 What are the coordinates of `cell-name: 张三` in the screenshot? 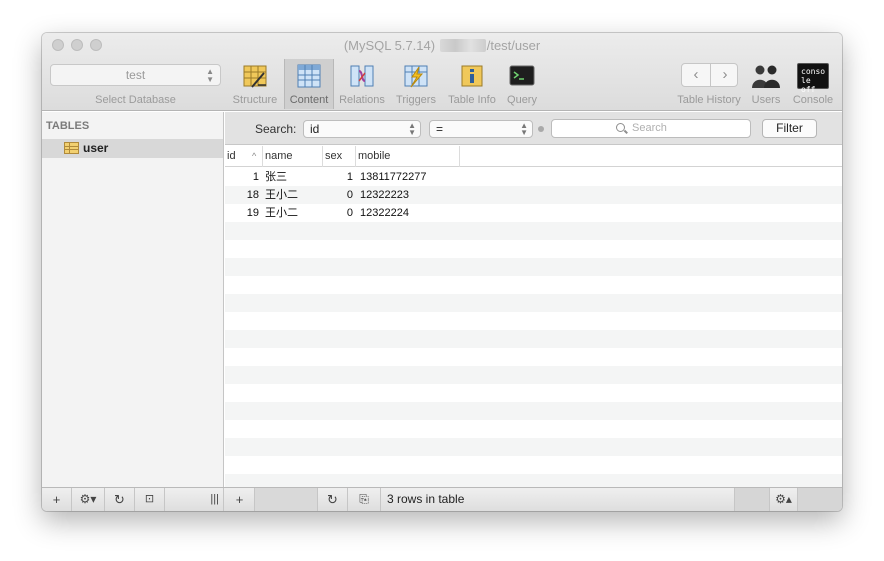 It's located at (293, 177).